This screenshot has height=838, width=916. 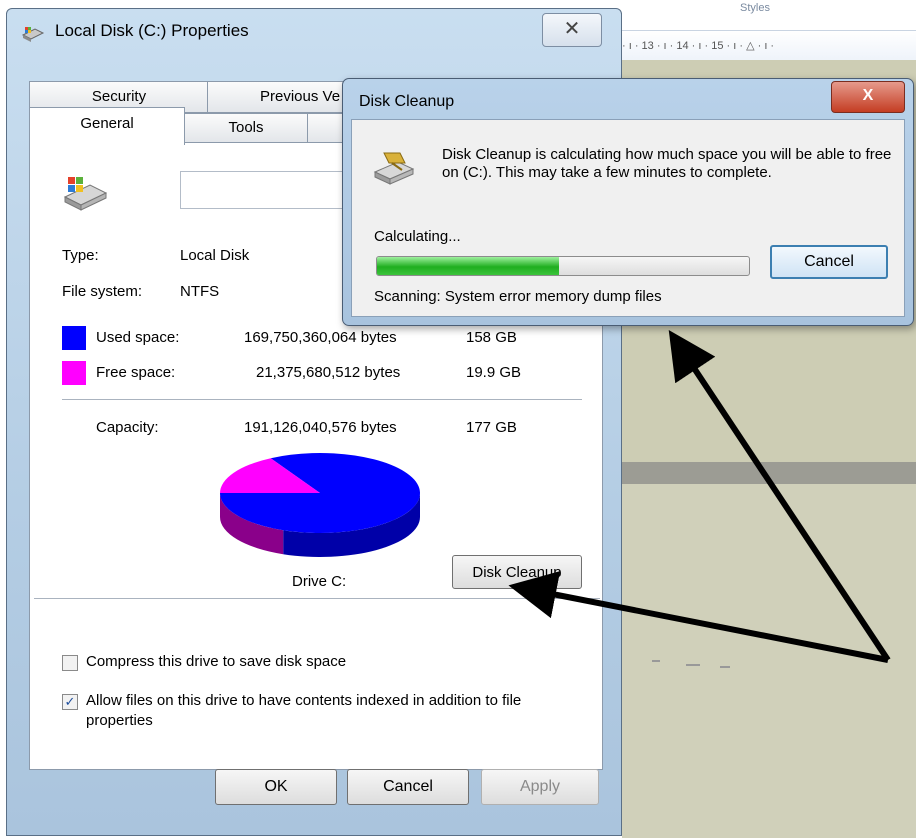 What do you see at coordinates (102, 291) in the screenshot?
I see `file-system-label: File system:` at bounding box center [102, 291].